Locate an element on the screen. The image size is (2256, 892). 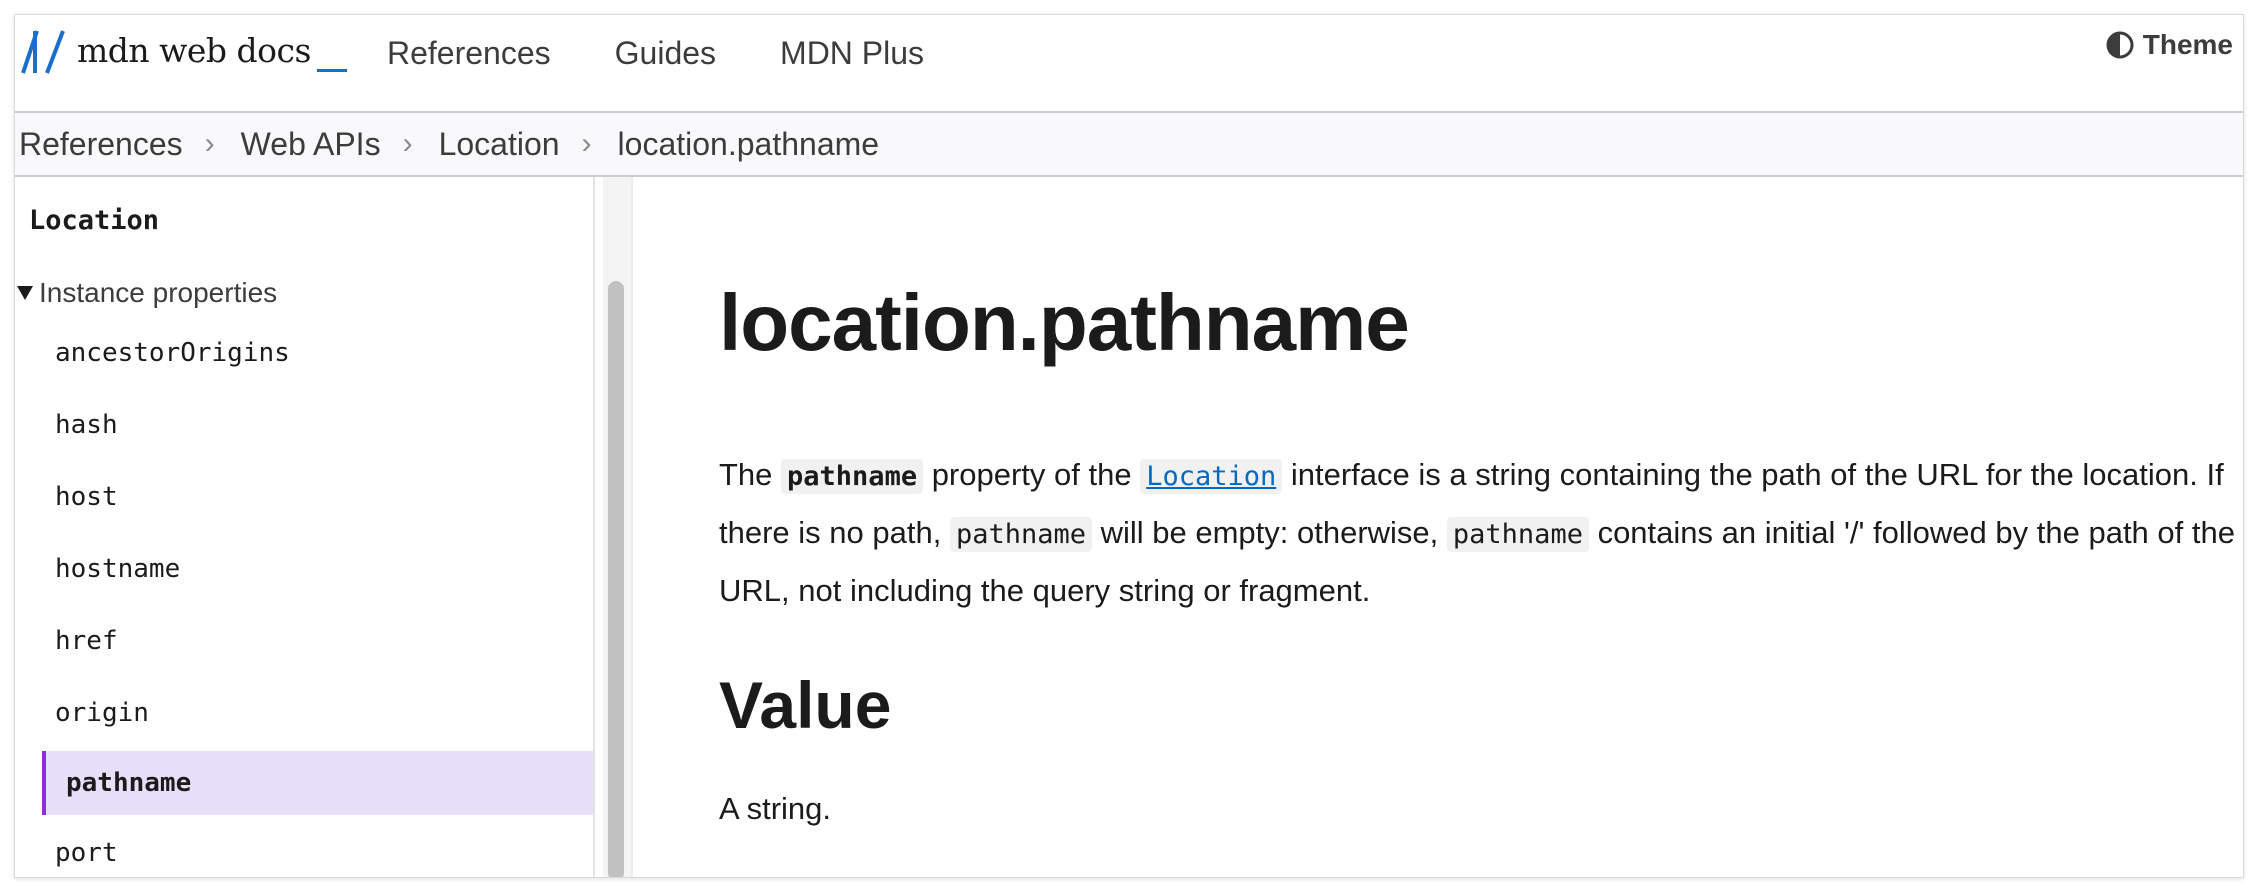
theme-button: Theme is located at coordinates (2169, 45).